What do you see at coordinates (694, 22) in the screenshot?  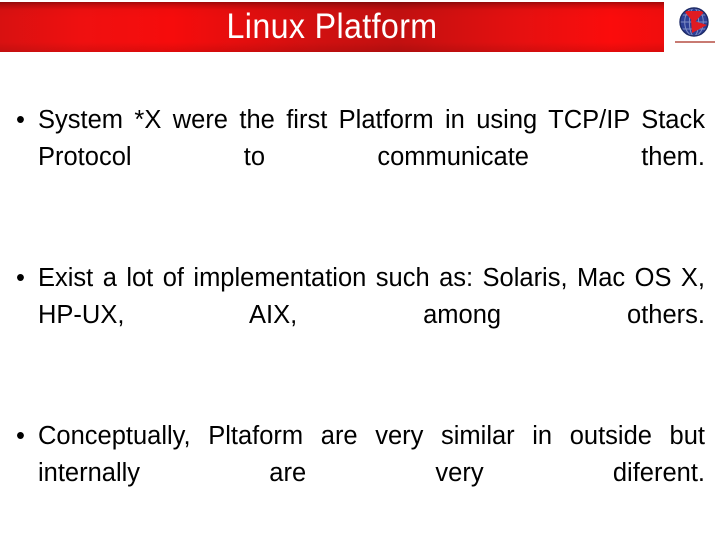 I see `globe-arrow-logo-icon` at bounding box center [694, 22].